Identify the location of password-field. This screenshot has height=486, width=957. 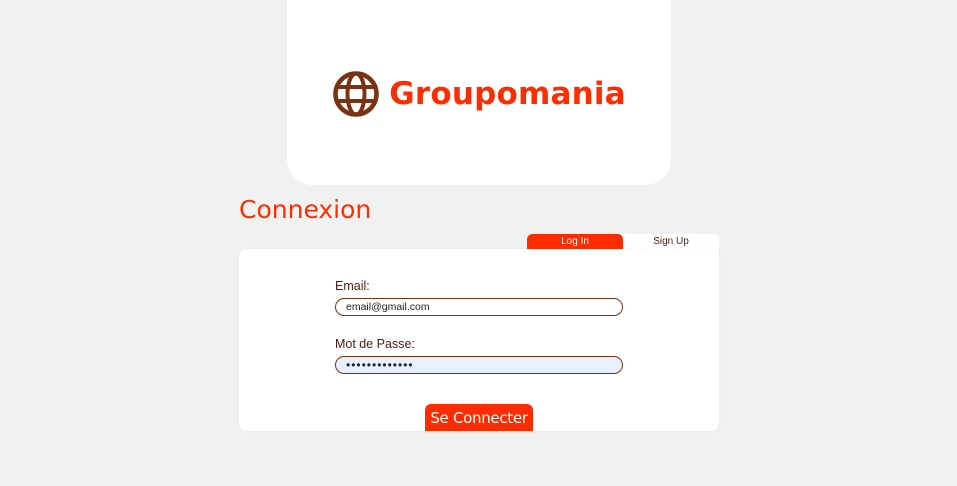
(479, 365).